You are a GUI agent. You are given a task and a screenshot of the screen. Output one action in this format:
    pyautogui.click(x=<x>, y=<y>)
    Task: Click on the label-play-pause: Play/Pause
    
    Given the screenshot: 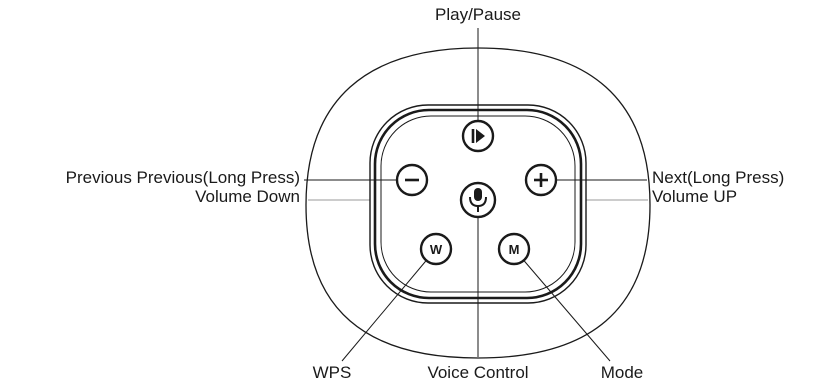 What is the action you would take?
    pyautogui.click(x=478, y=14)
    